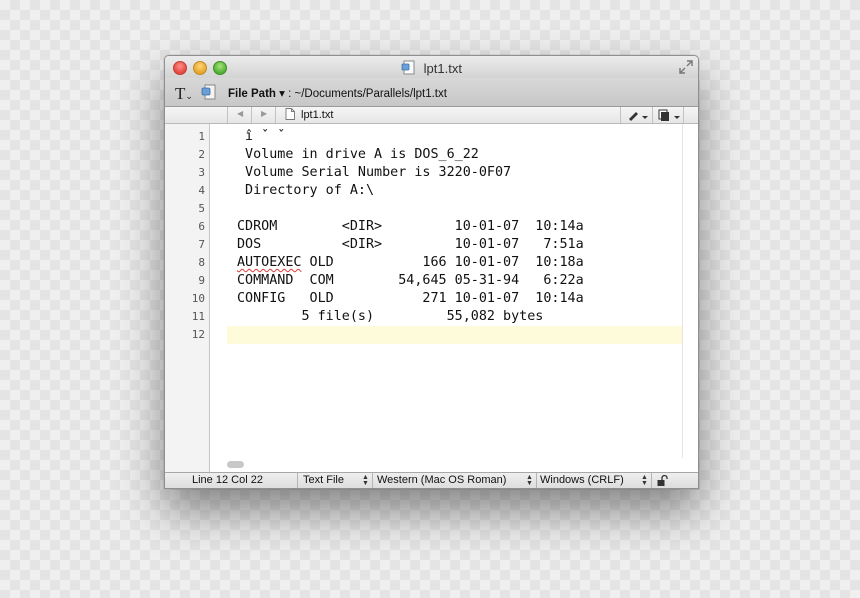 The image size is (860, 598). Describe the element at coordinates (269, 262) in the screenshot. I see `misspelled-word: AUTOEXEC` at that location.